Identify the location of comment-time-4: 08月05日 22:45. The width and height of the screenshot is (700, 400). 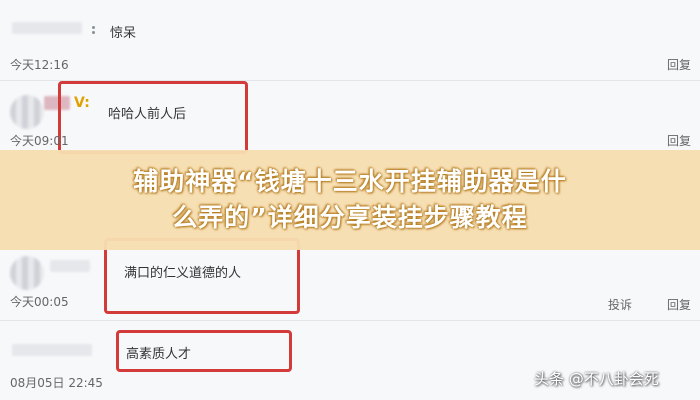
(56, 383).